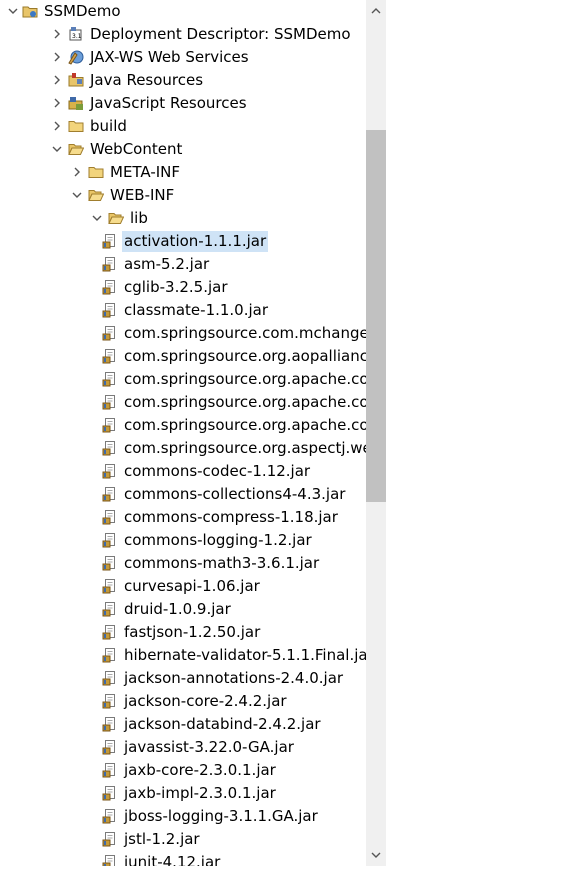  What do you see at coordinates (183, 858) in the screenshot?
I see `jar-list-item: junit-4.12.jar` at bounding box center [183, 858].